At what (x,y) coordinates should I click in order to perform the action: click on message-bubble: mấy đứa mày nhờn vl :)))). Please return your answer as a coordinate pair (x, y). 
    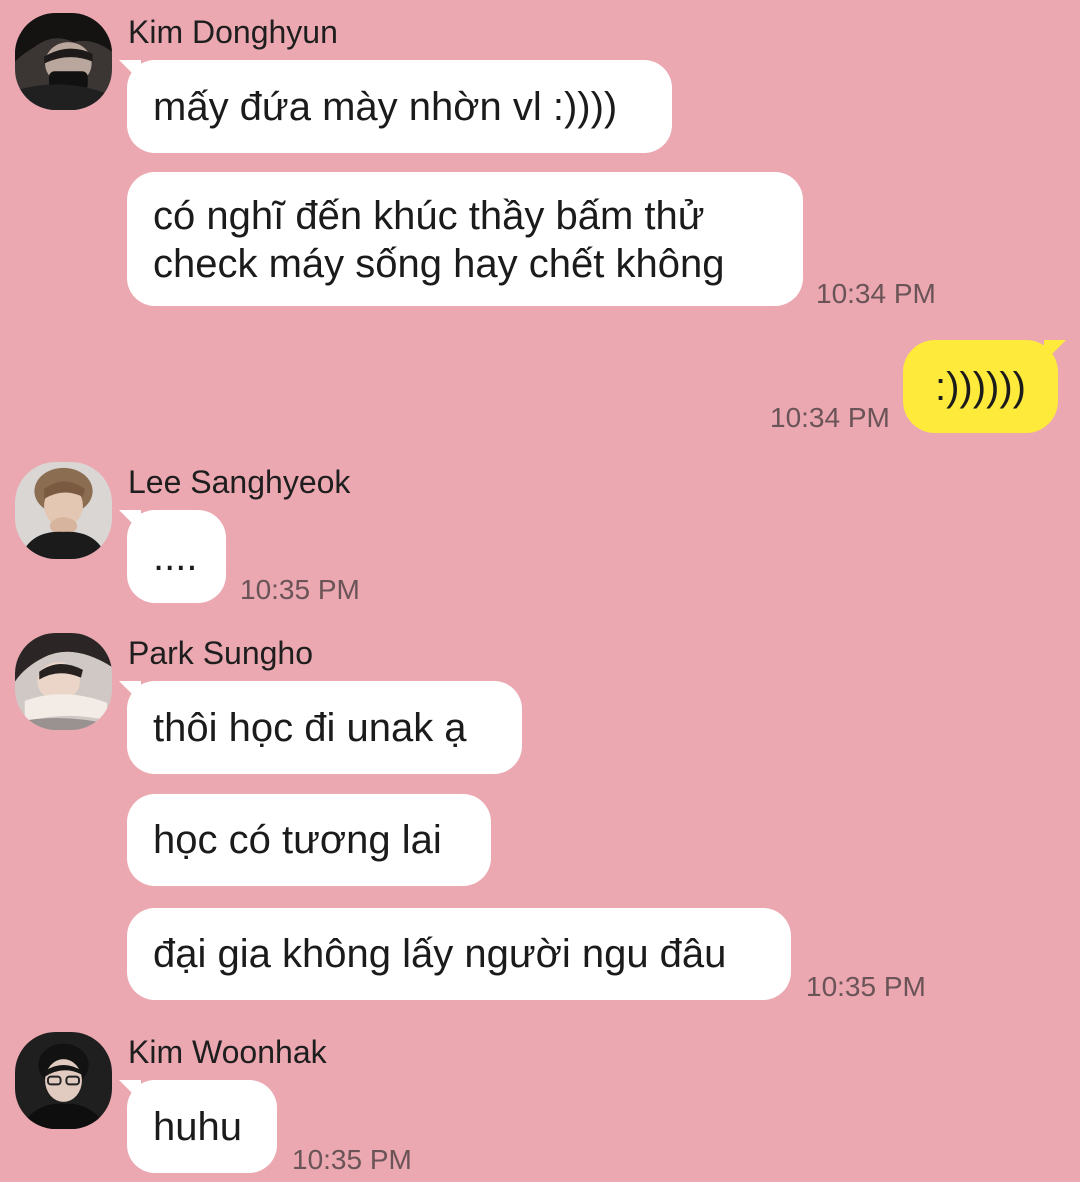
    Looking at the image, I should click on (395, 106).